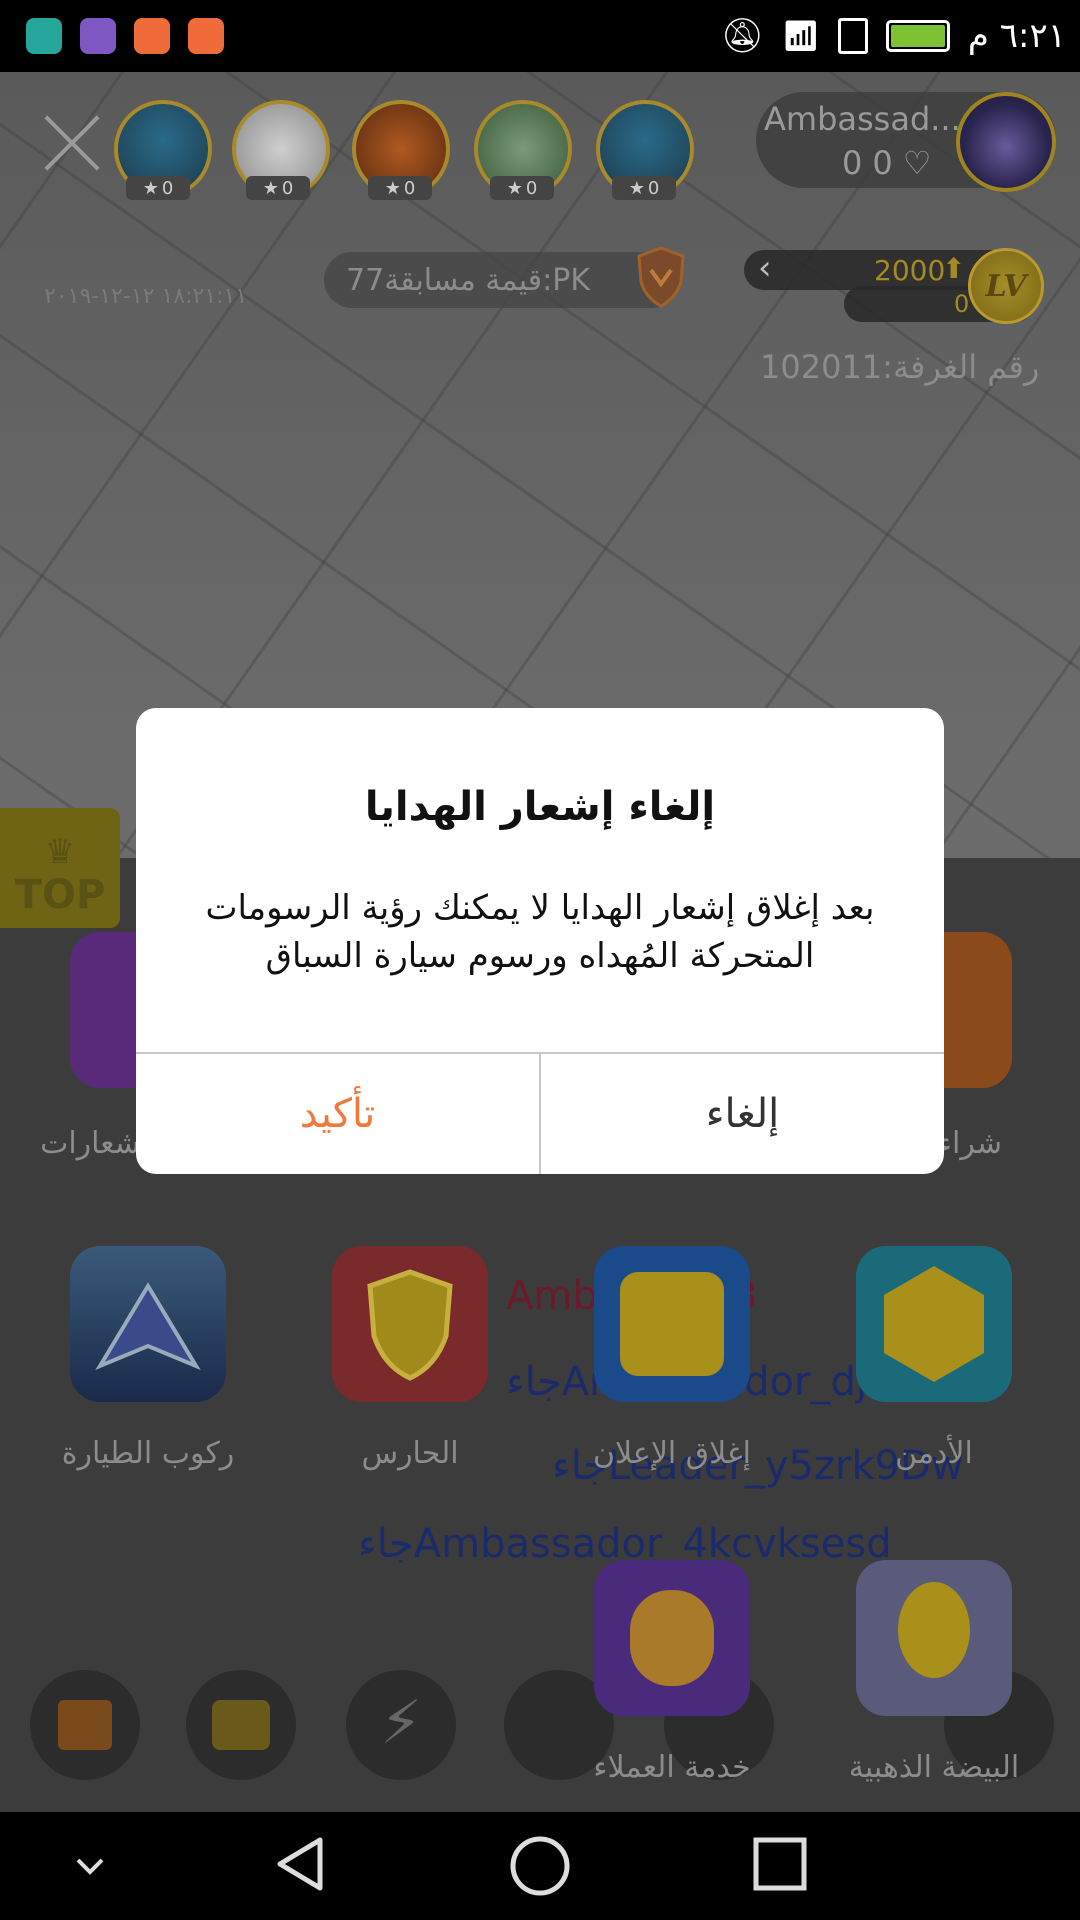  What do you see at coordinates (672, 1767) in the screenshot?
I see `customer-service-label: خدمة العملاء` at bounding box center [672, 1767].